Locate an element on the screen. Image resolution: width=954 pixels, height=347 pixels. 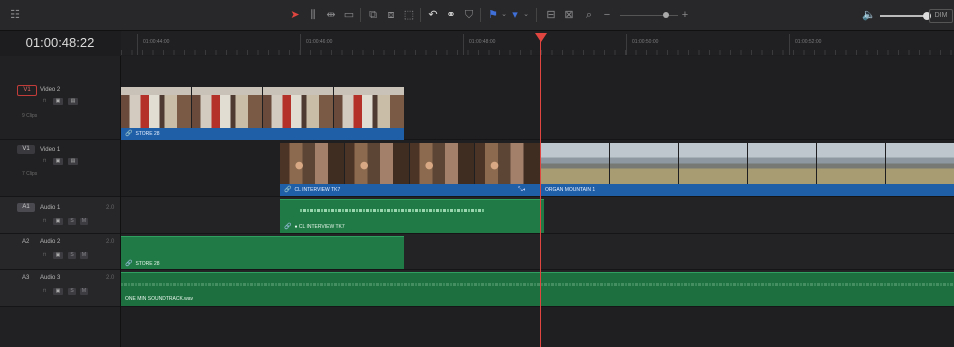
clip-label: 🔗 ● CL INTERVIEW TK7 is located at coordinates (314, 227).